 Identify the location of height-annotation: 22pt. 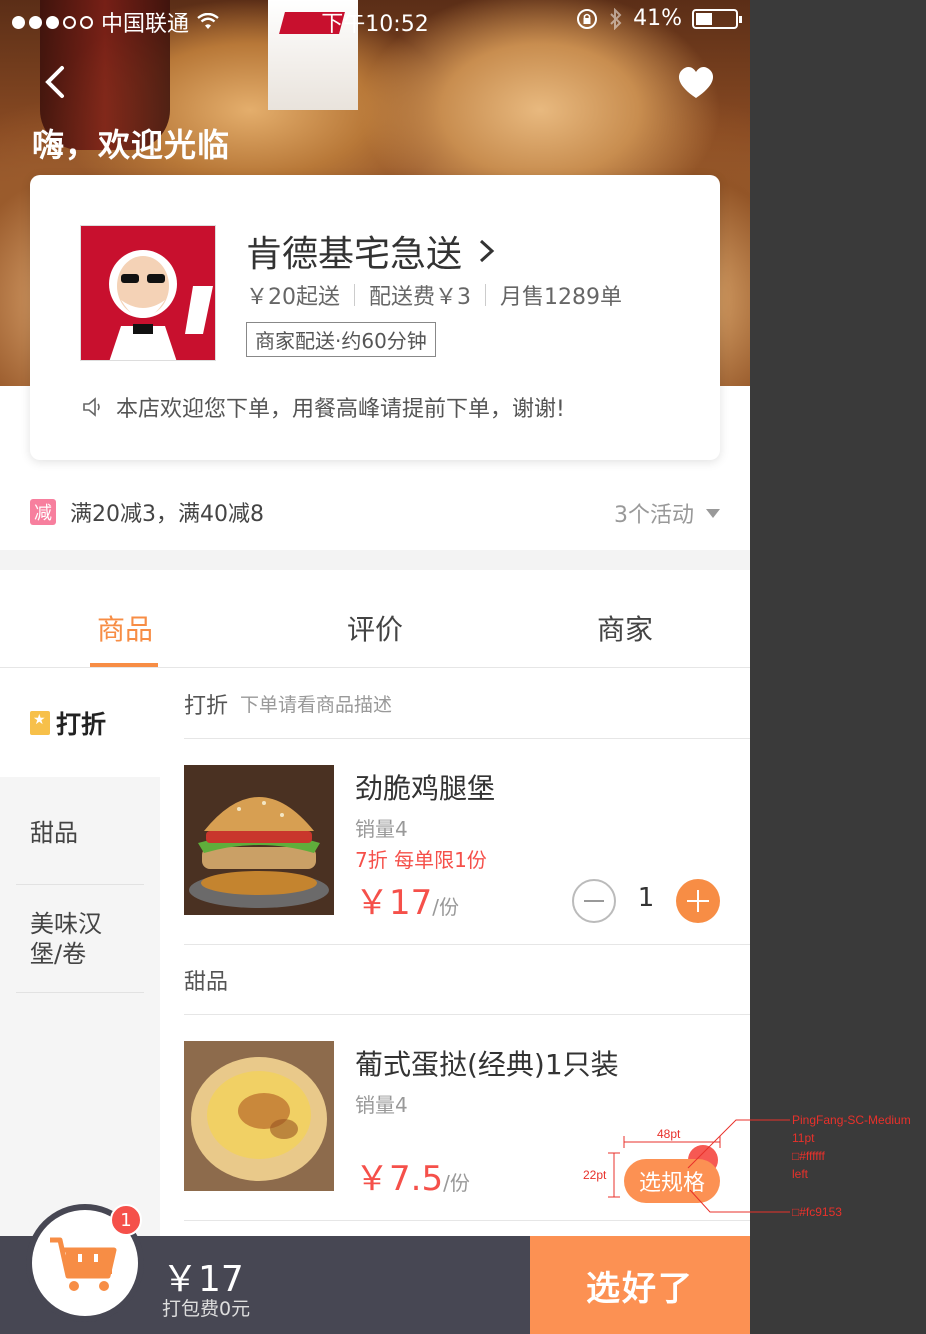
(595, 1175).